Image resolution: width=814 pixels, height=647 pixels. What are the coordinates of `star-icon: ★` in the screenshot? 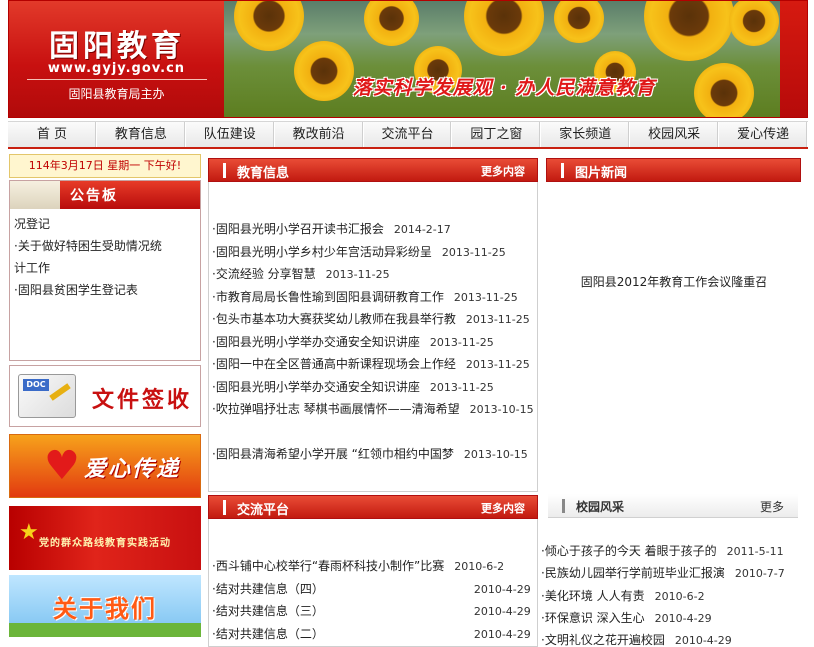 It's located at (29, 532).